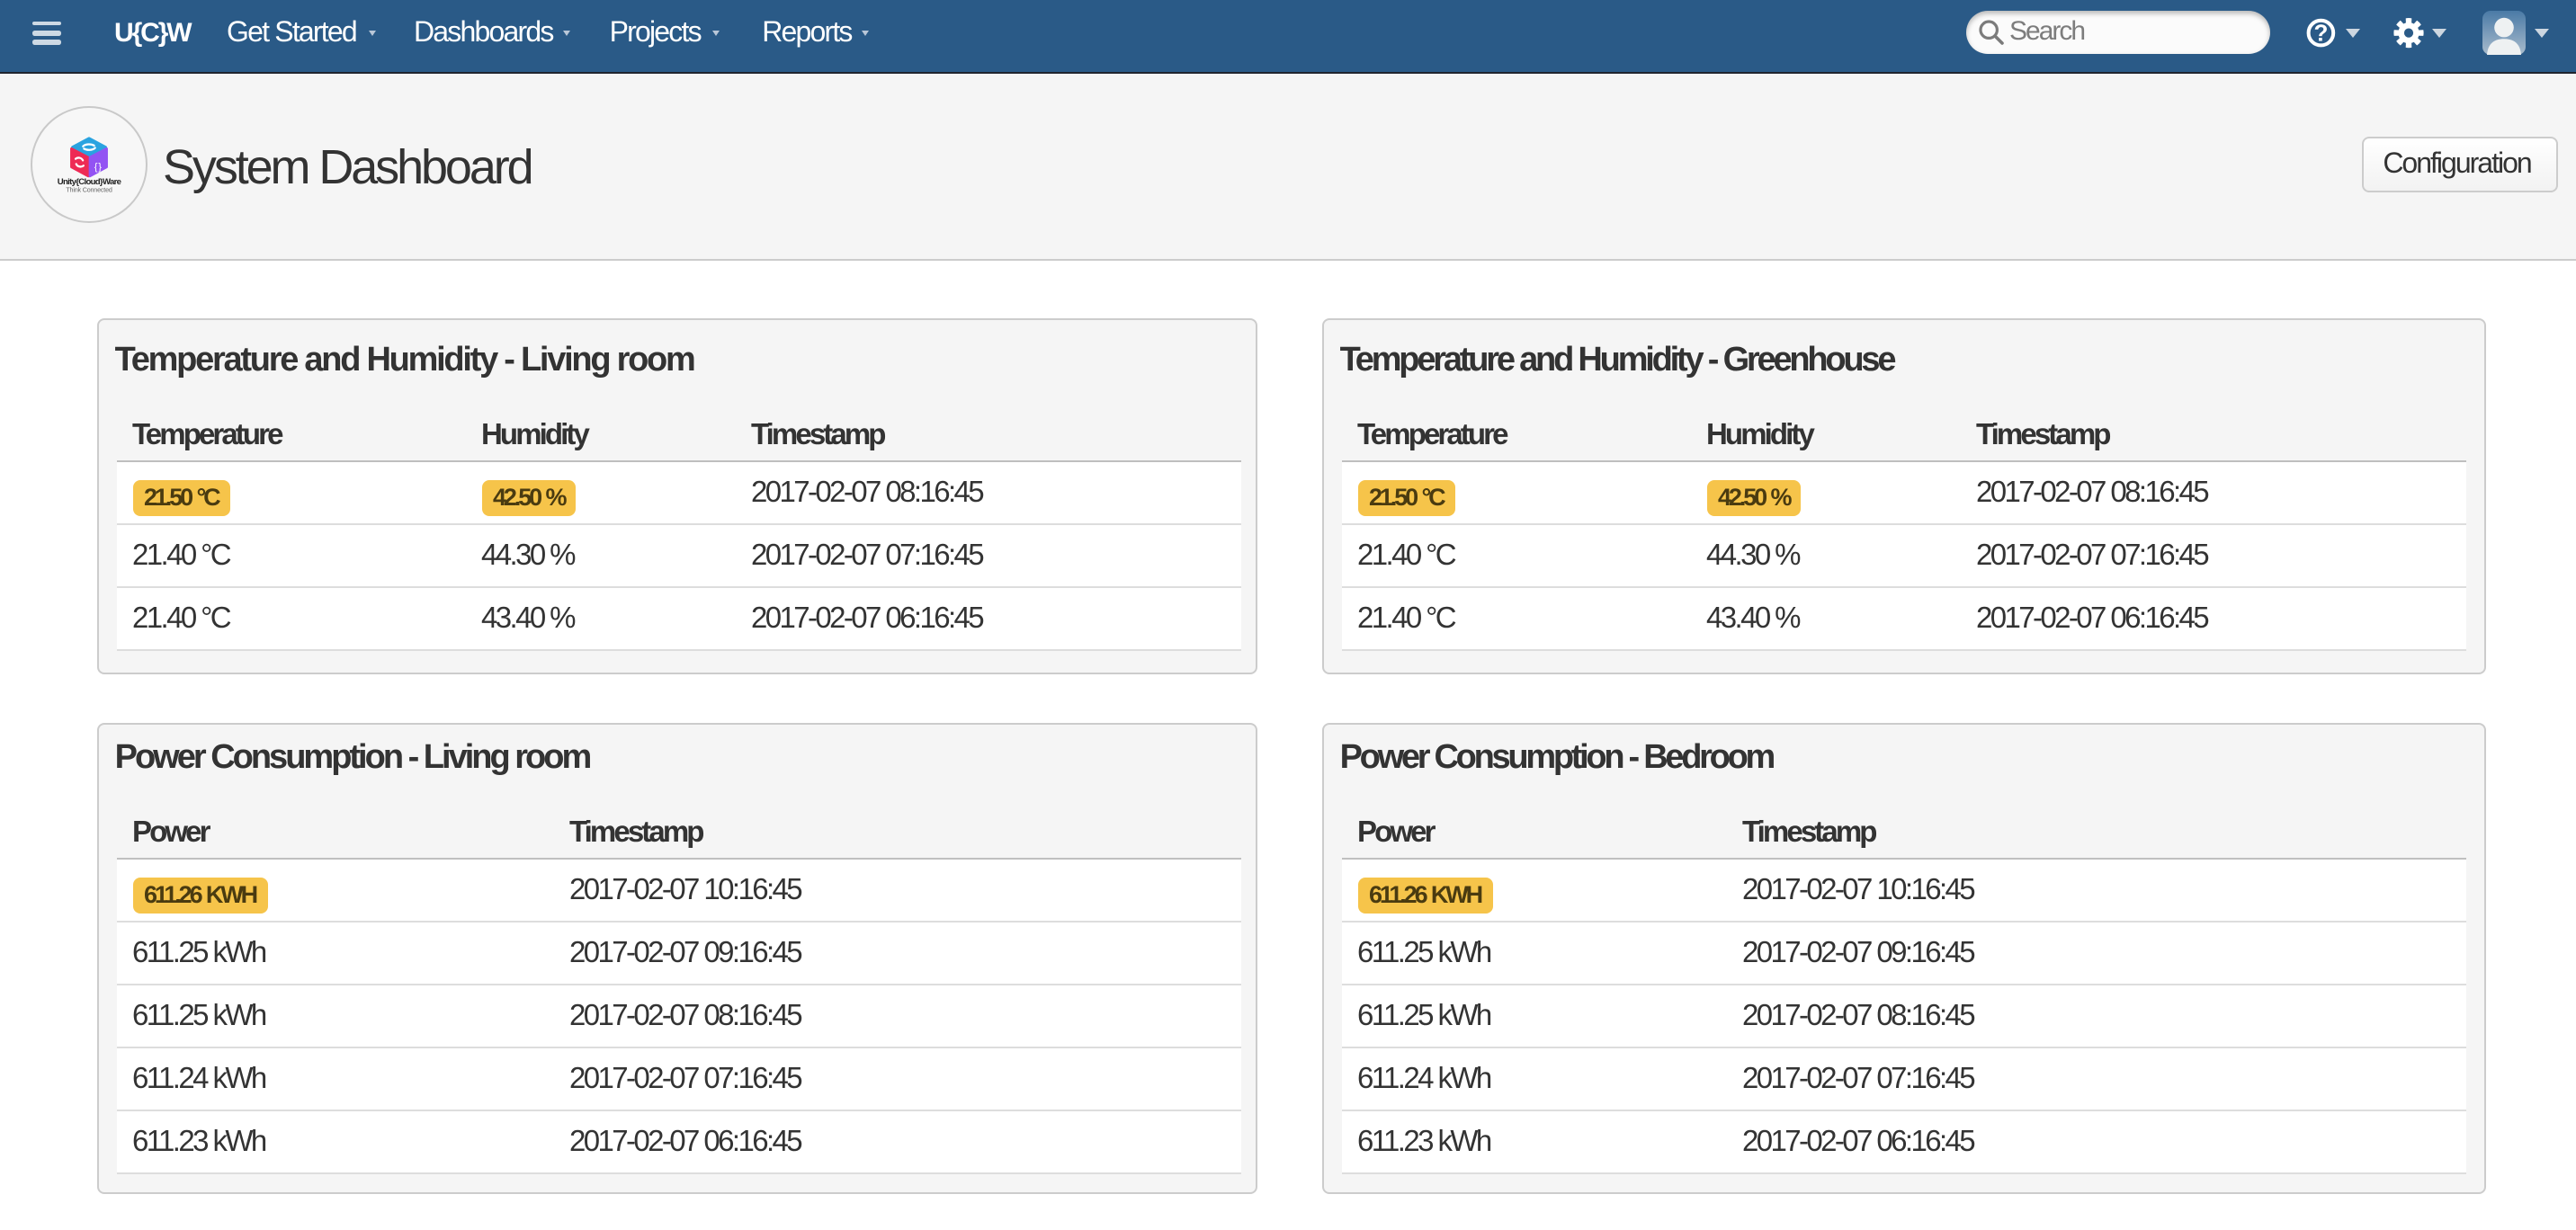 Image resolution: width=2576 pixels, height=1230 pixels. Describe the element at coordinates (88, 189) in the screenshot. I see `svg-text: Think Connected` at that location.